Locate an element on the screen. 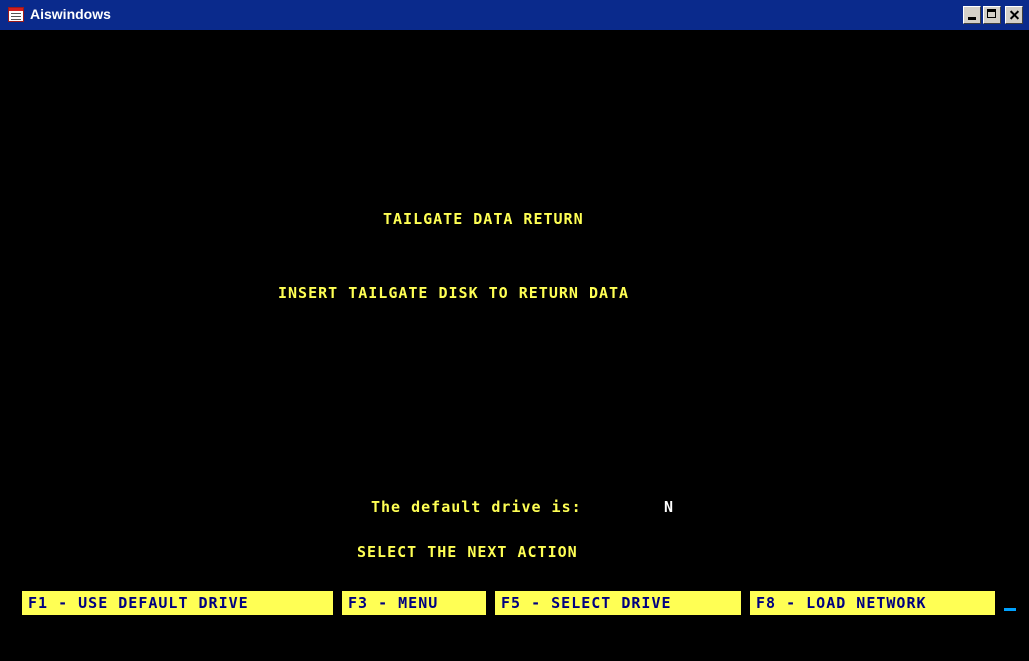 The image size is (1029, 661). maximize-icon is located at coordinates (992, 15).